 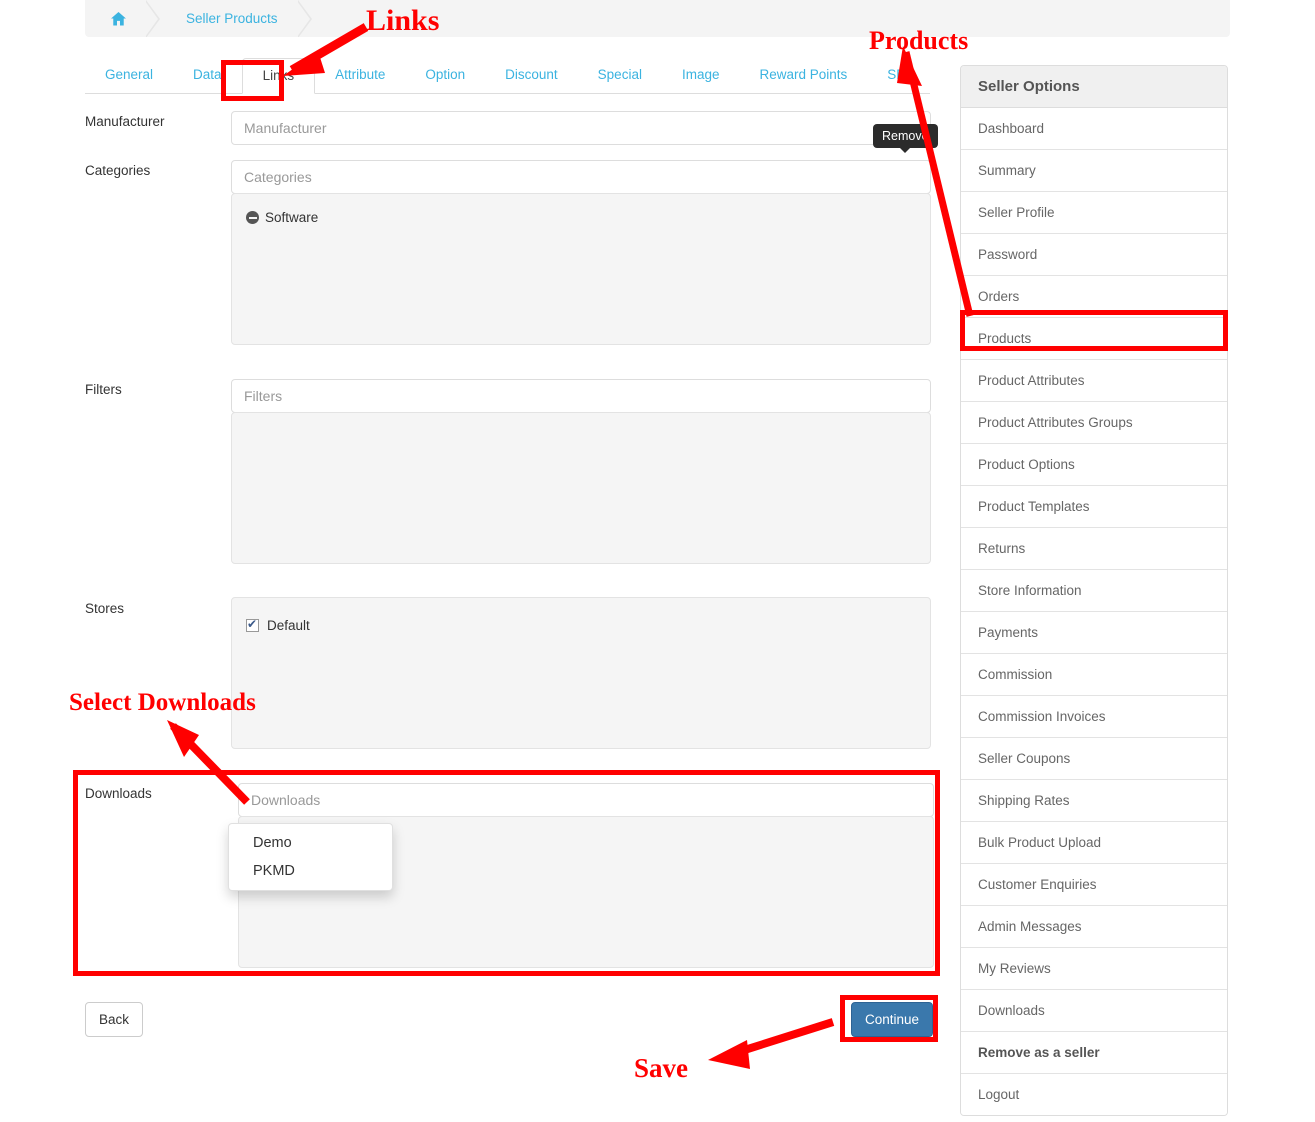 I want to click on annotation-label-save: Save, so click(x=661, y=1068).